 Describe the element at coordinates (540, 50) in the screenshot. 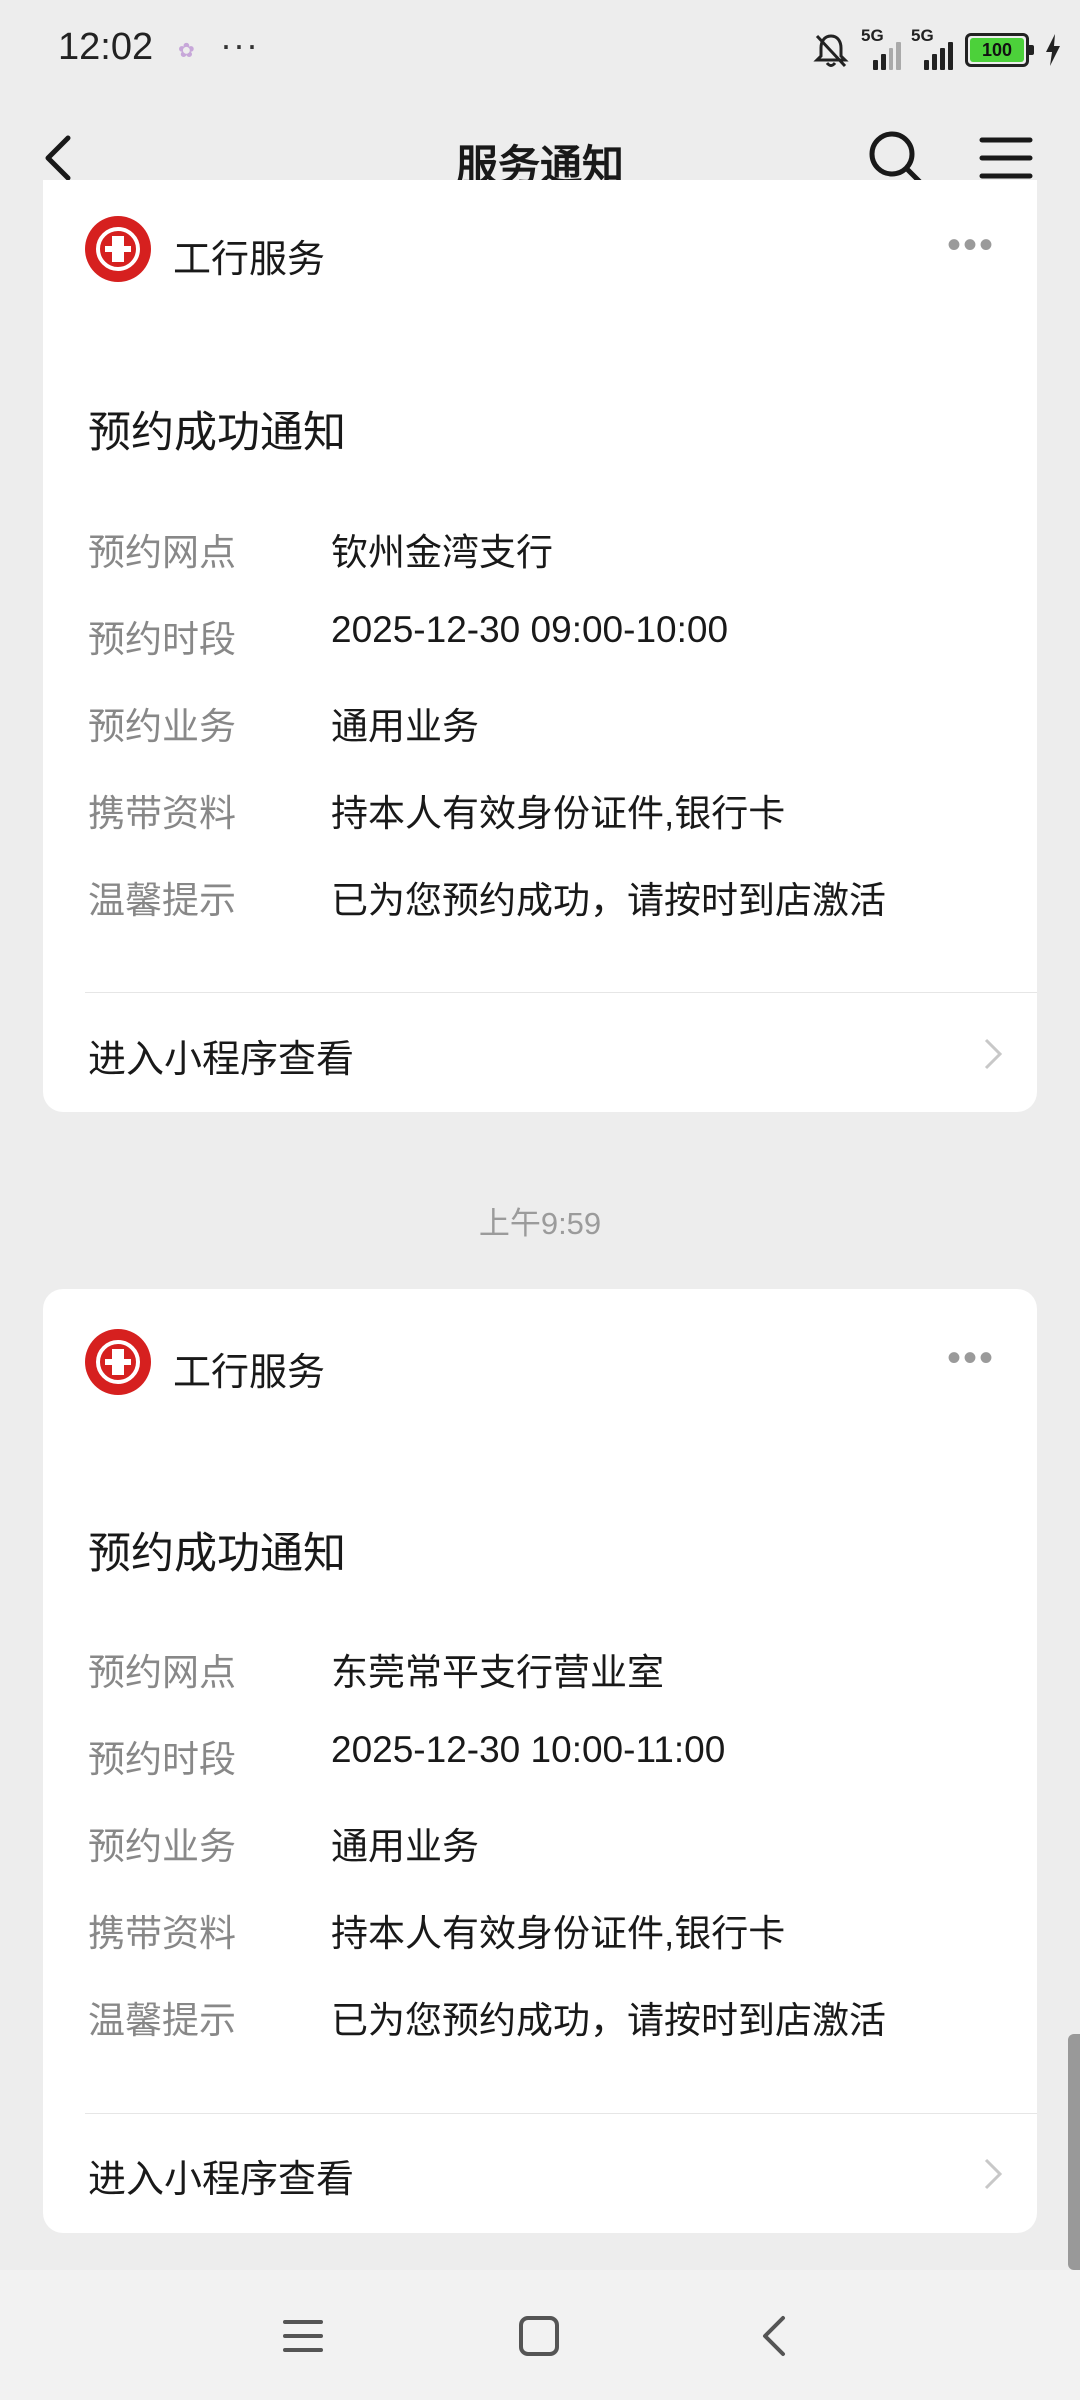

I see `status-bar: 12:02 ✿ ··· 5G 5G 100` at that location.